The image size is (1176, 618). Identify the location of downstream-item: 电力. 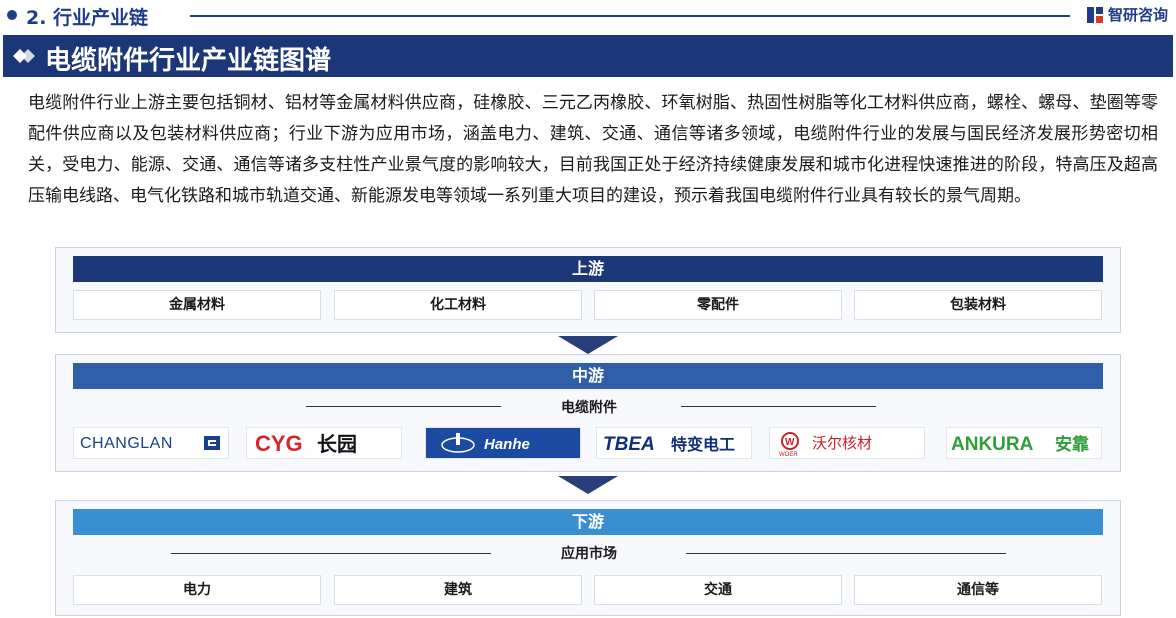
(197, 590).